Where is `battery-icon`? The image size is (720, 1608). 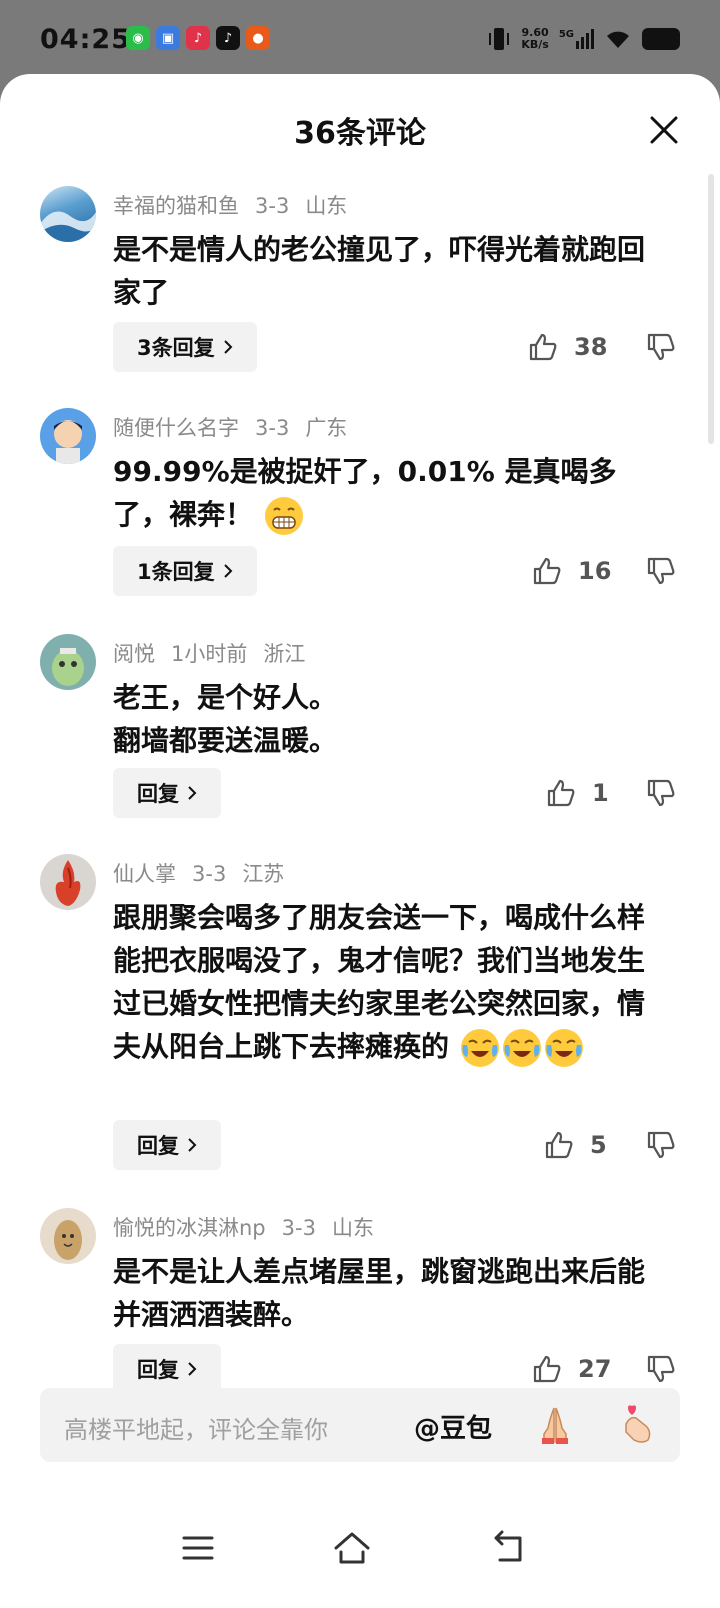
battery-icon is located at coordinates (661, 39).